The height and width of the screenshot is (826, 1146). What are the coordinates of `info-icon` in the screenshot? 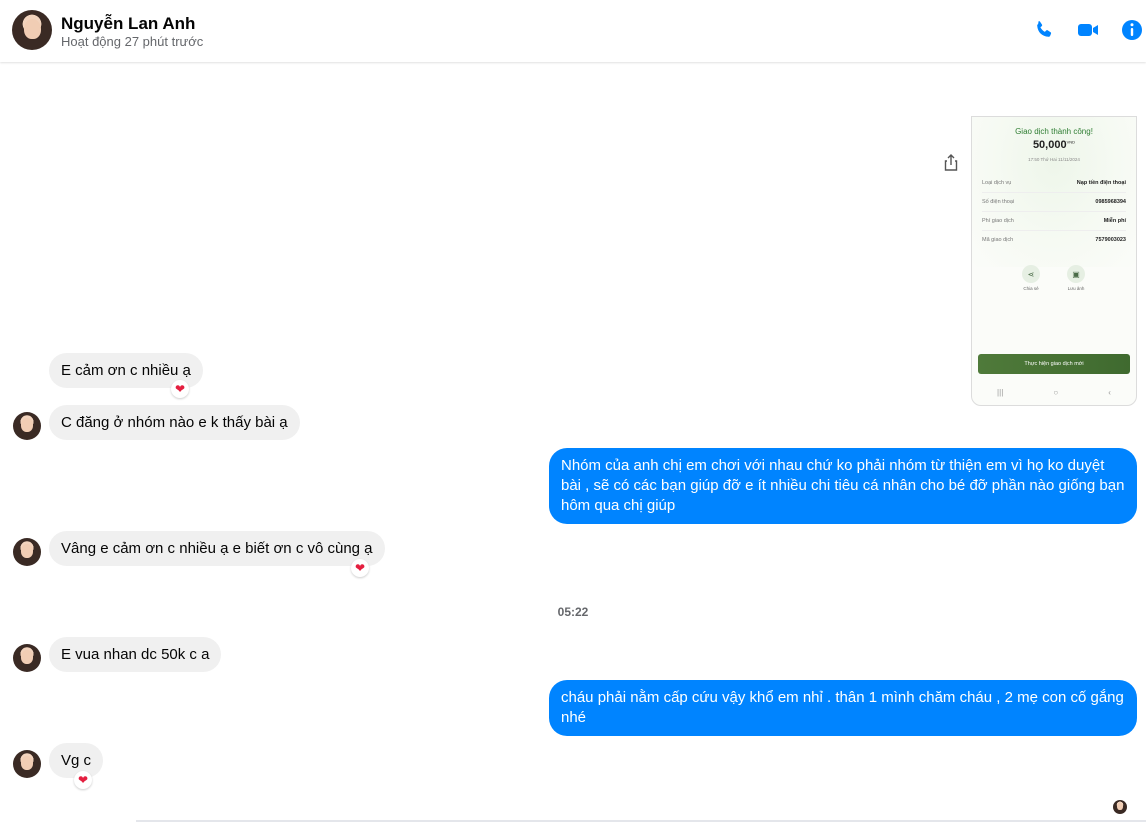 It's located at (1132, 30).